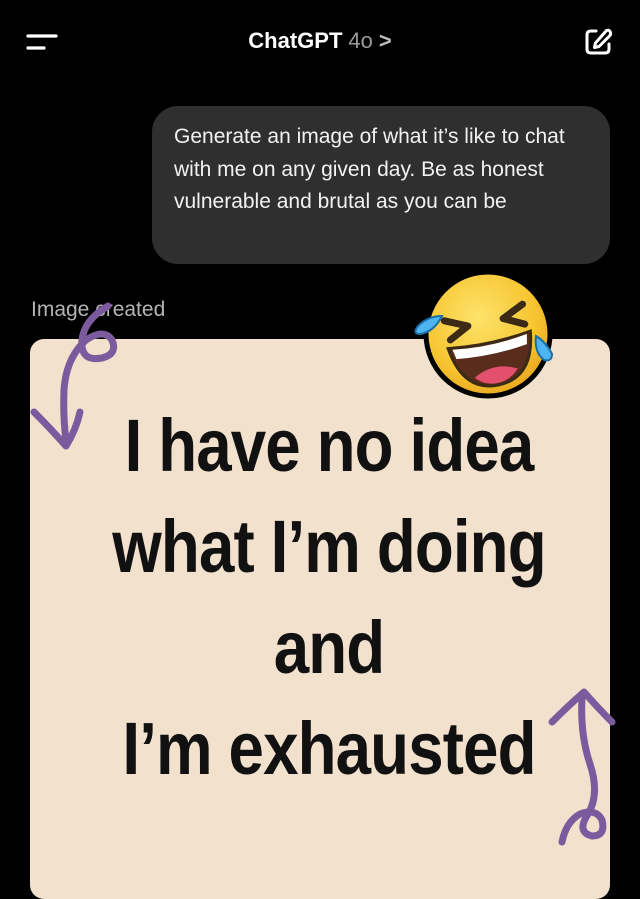 This screenshot has height=899, width=640. Describe the element at coordinates (385, 40) in the screenshot. I see `chevron-right-icon: >` at that location.